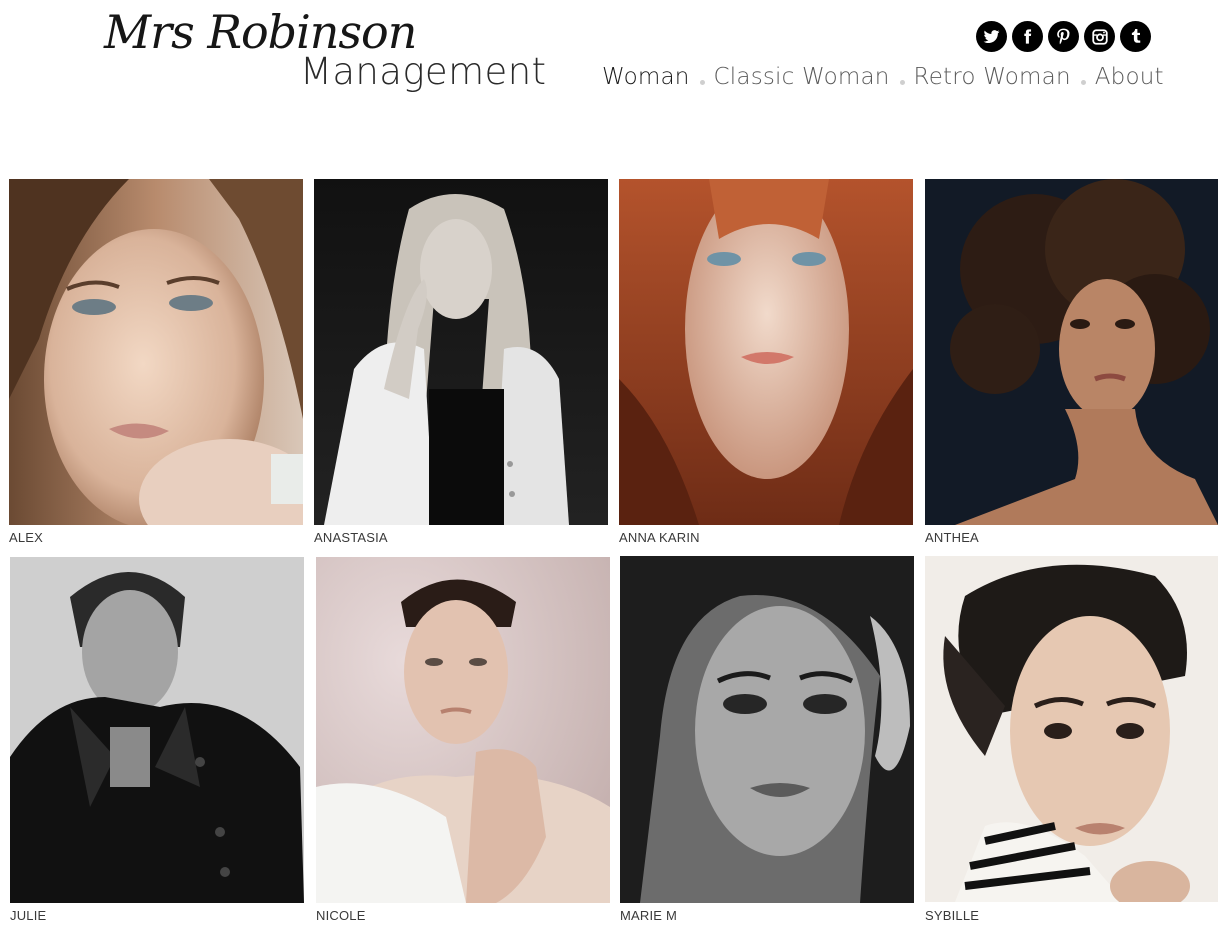 The image size is (1226, 943). I want to click on model-card-sybille: SYBILLE, so click(1071, 742).